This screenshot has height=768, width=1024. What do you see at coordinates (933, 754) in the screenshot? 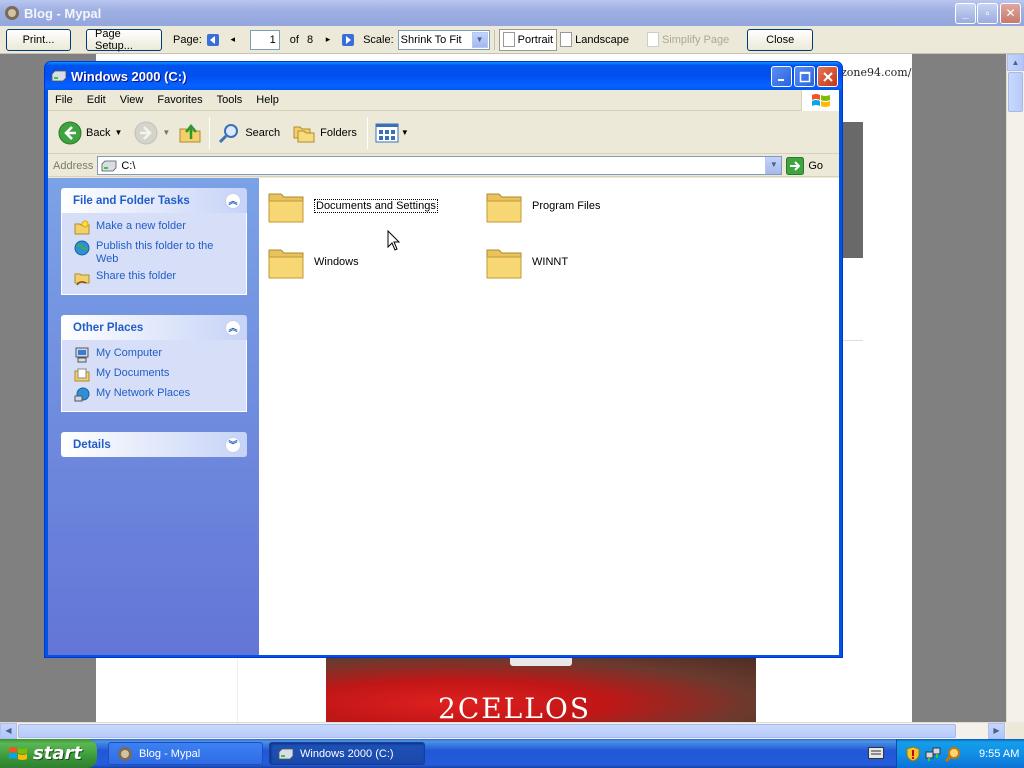
I see `network-status-icon` at bounding box center [933, 754].